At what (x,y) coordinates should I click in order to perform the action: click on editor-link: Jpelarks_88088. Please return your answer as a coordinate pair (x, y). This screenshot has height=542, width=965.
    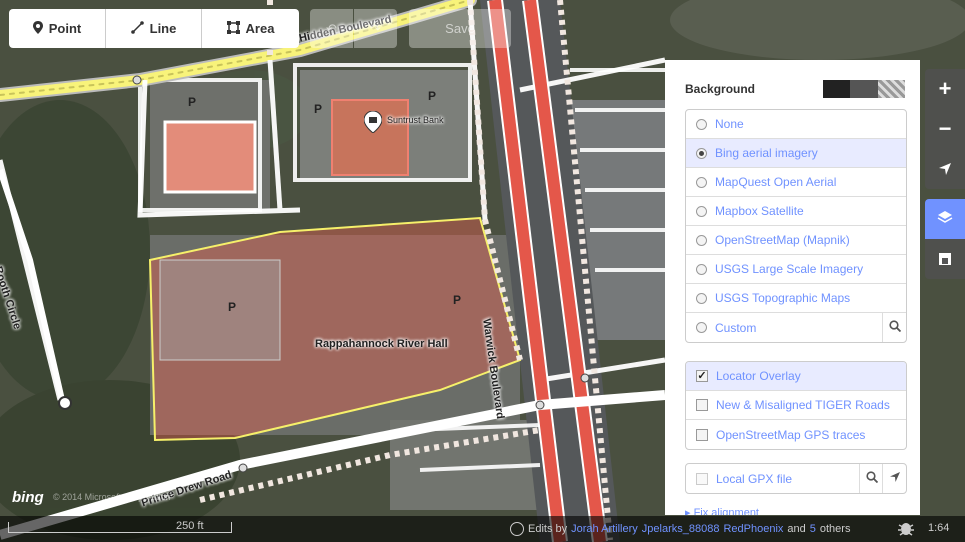
    Looking at the image, I should click on (681, 529).